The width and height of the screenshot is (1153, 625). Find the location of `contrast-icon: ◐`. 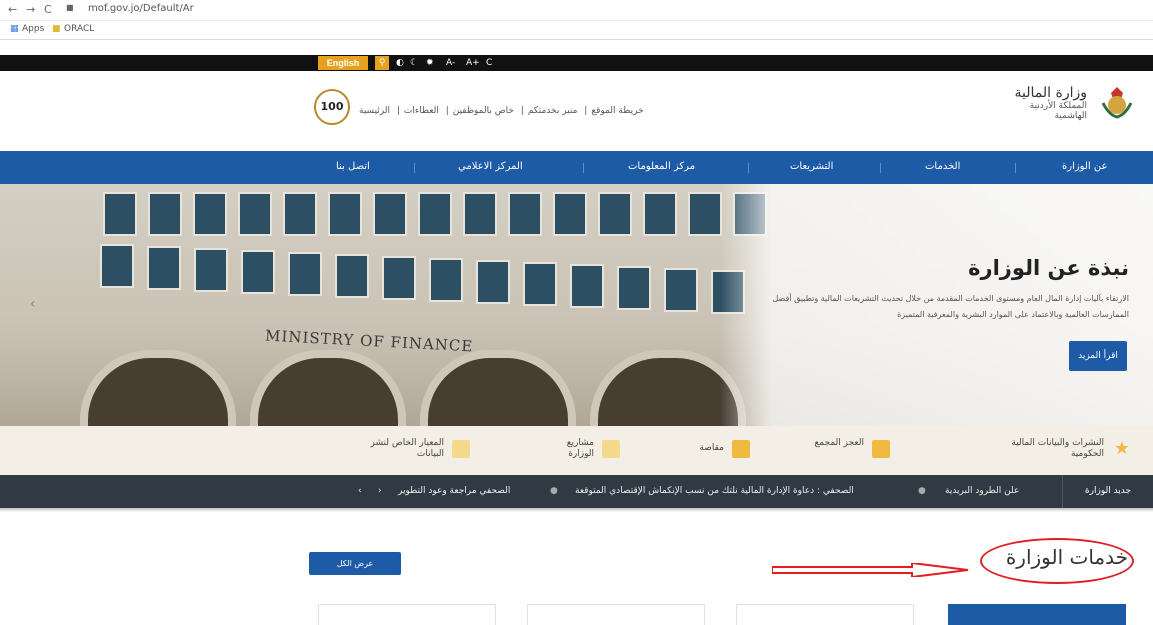

contrast-icon: ◐ is located at coordinates (400, 63).